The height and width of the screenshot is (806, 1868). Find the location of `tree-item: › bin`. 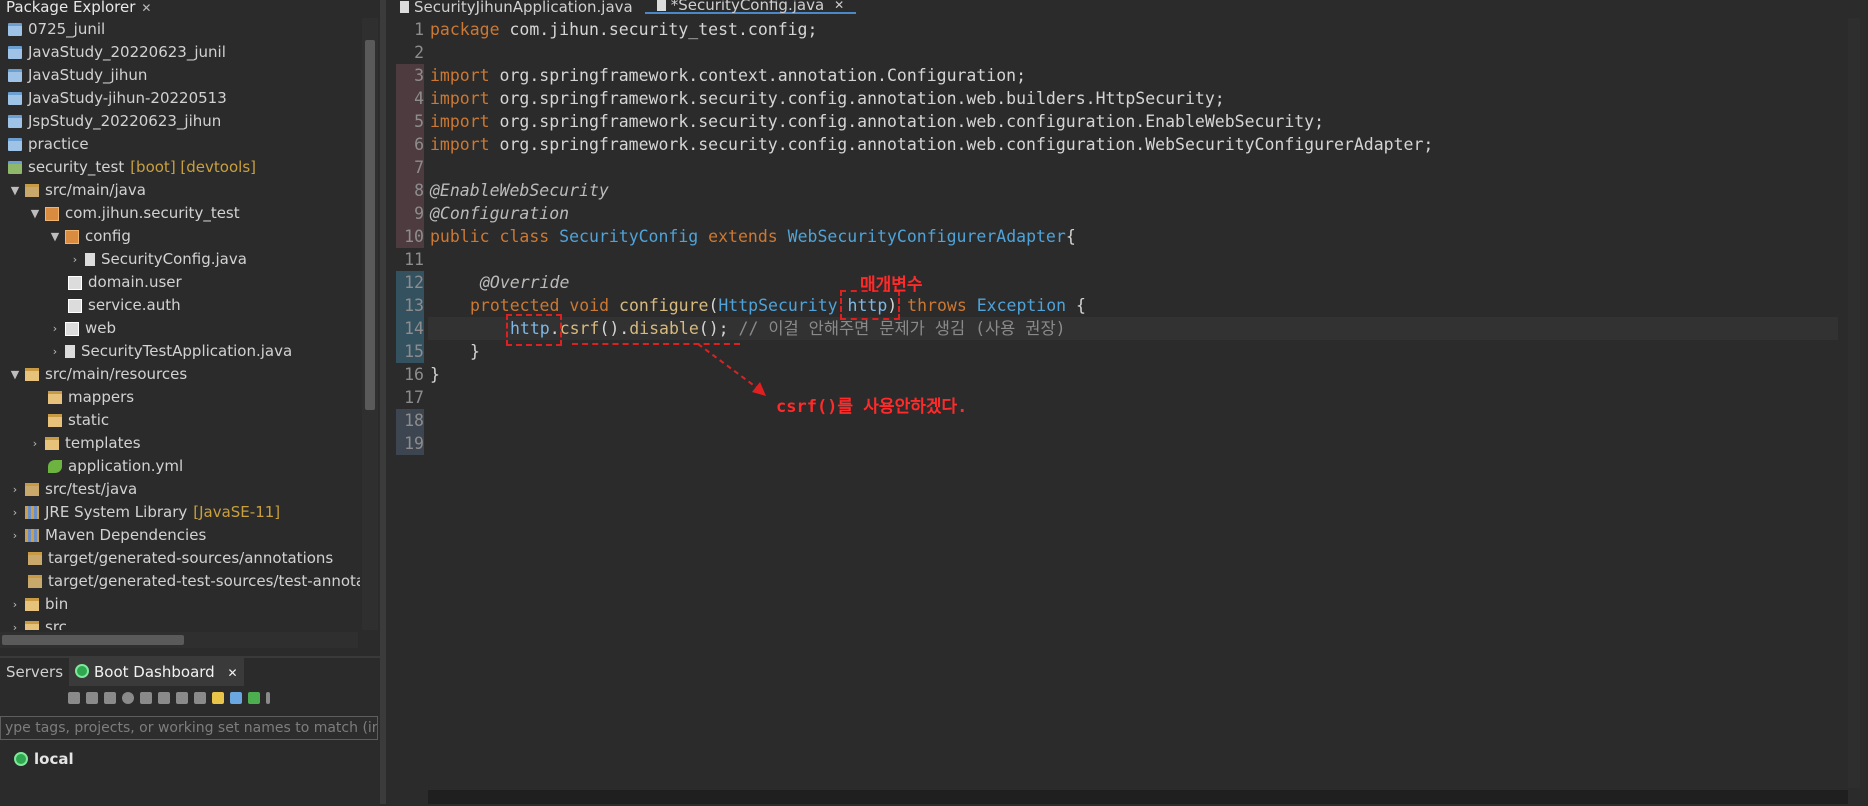

tree-item: › bin is located at coordinates (180, 604).